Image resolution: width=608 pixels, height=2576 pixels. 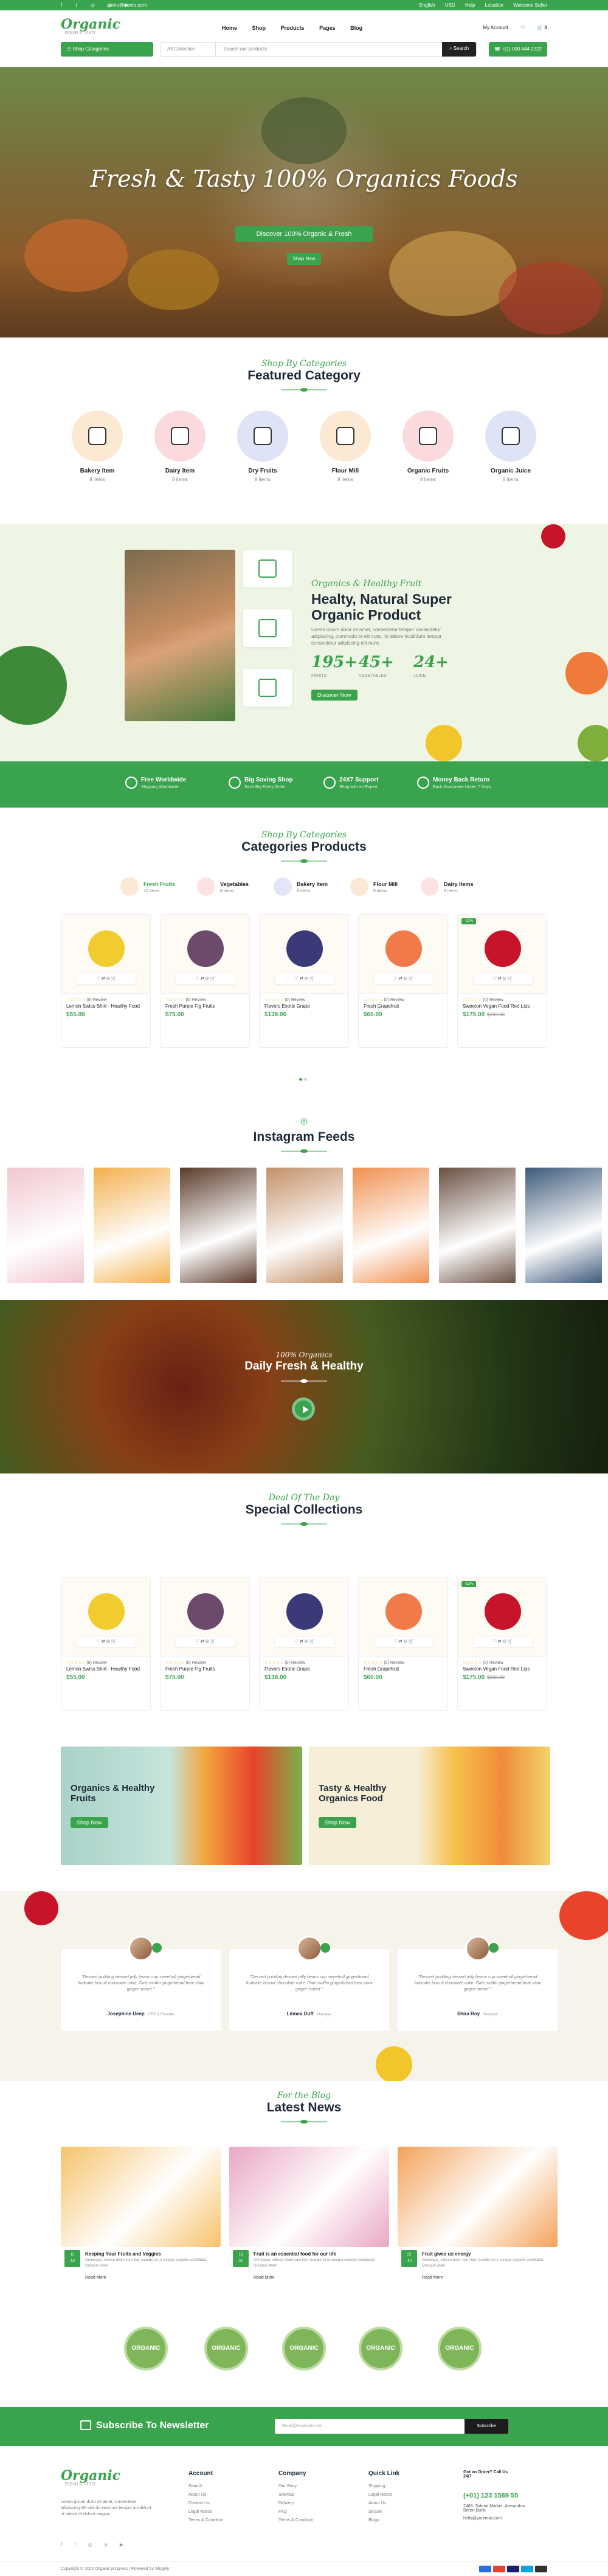 What do you see at coordinates (259, 28) in the screenshot?
I see `nav-shop: Shop` at bounding box center [259, 28].